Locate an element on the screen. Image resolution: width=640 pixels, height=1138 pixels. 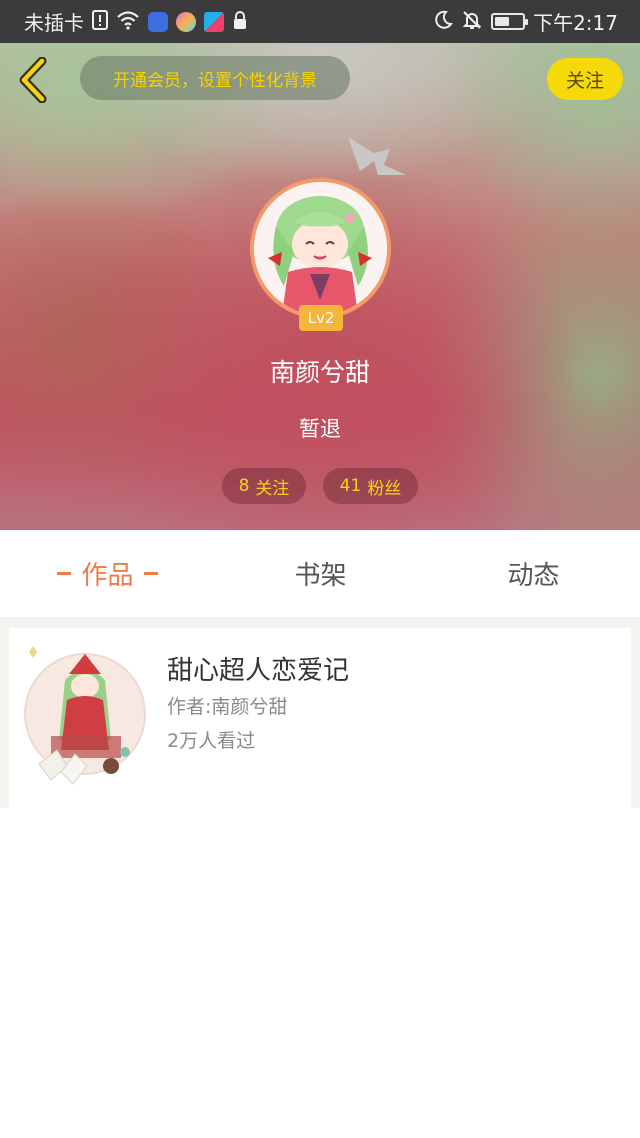
tab-dash-right is located at coordinates (150, 573).